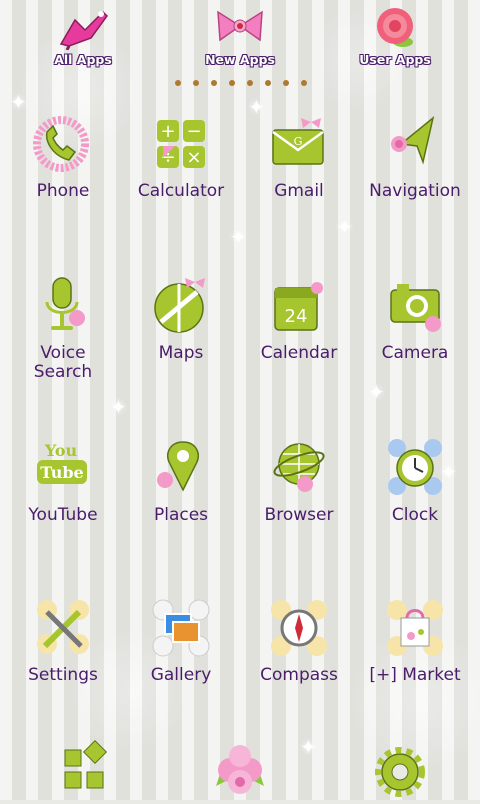 The width and height of the screenshot is (480, 804). I want to click on roses-home-icon, so click(240, 769).